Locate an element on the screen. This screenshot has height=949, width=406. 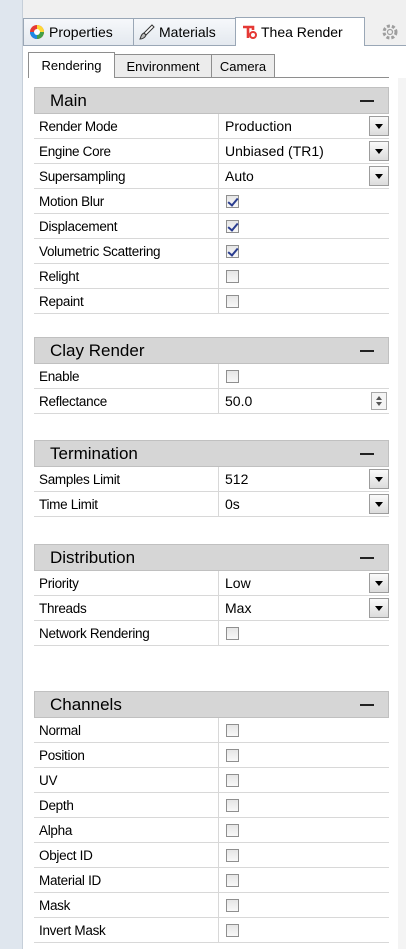
subtab-label: Environment is located at coordinates (163, 66).